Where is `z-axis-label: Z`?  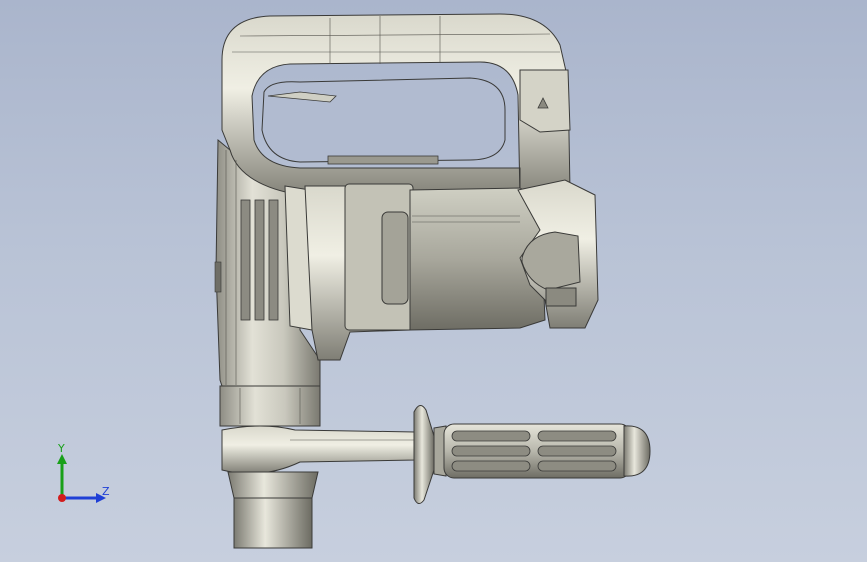
z-axis-label: Z is located at coordinates (106, 491).